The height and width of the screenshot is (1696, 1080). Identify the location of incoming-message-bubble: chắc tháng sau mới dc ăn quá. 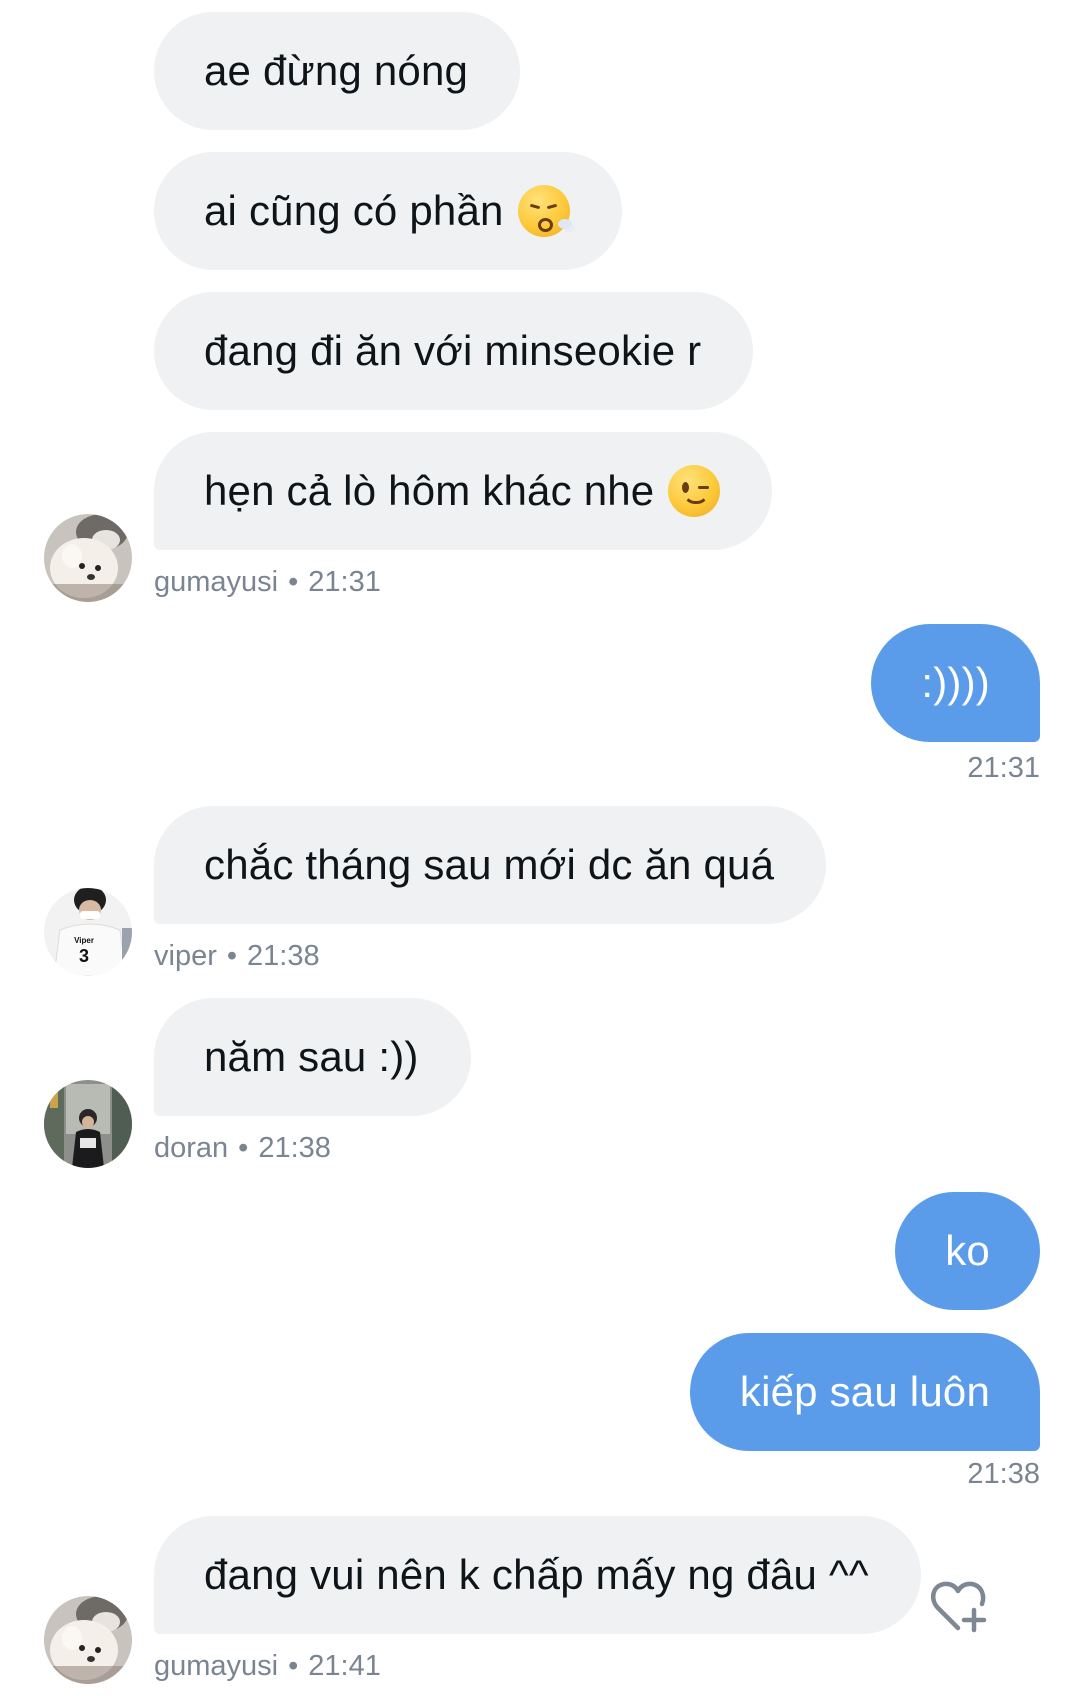
(490, 865).